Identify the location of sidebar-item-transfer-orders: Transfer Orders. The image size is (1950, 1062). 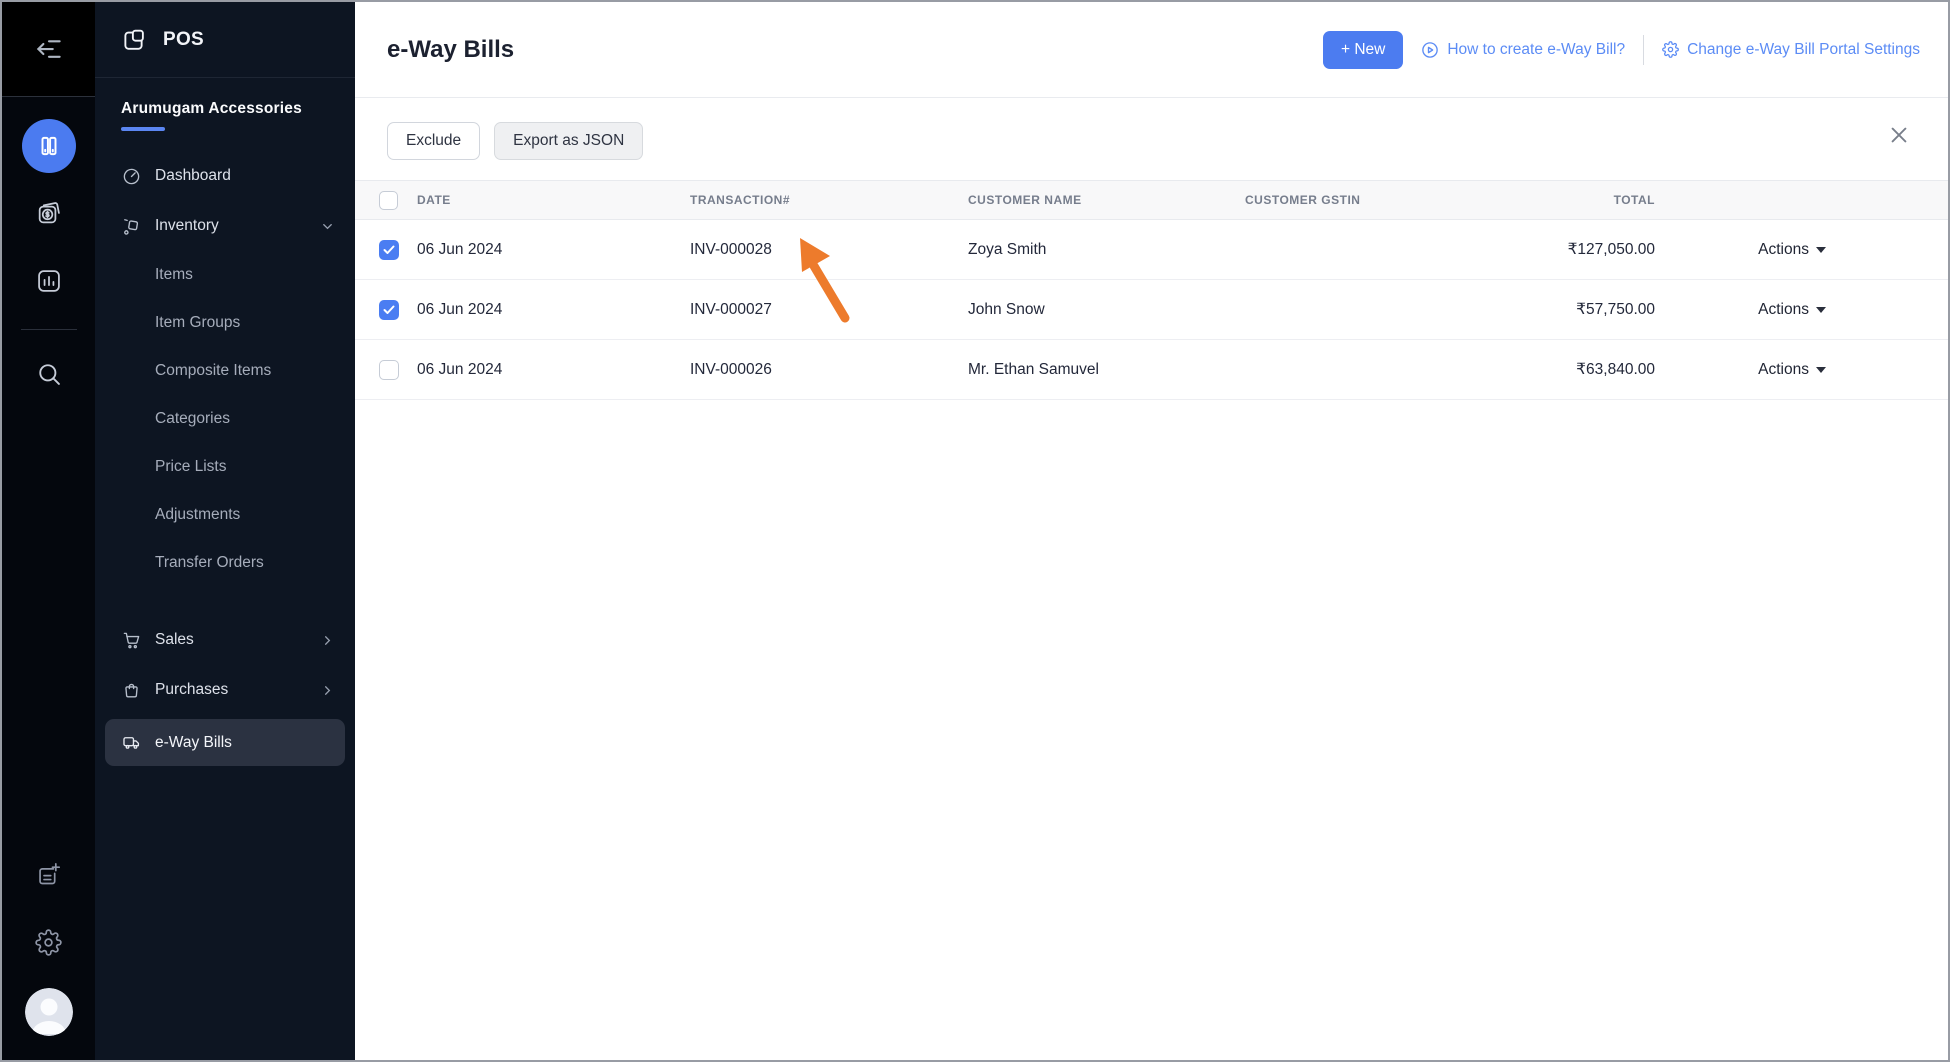
(225, 563).